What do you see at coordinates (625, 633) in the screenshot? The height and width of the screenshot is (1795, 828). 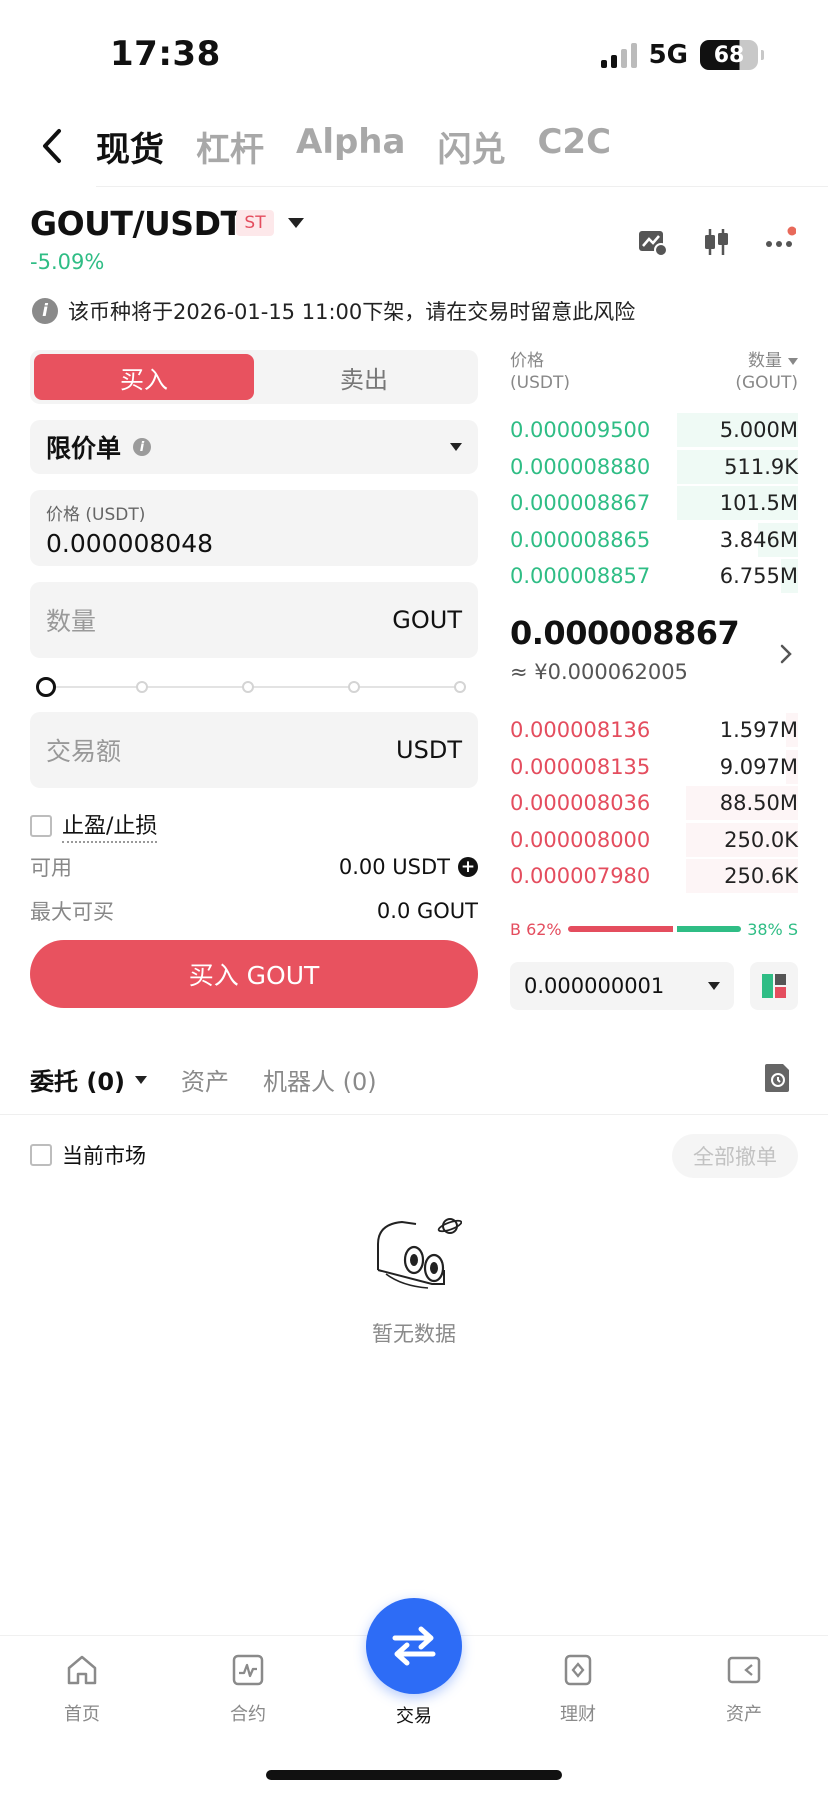 I see `last-price: 0.000008867` at bounding box center [625, 633].